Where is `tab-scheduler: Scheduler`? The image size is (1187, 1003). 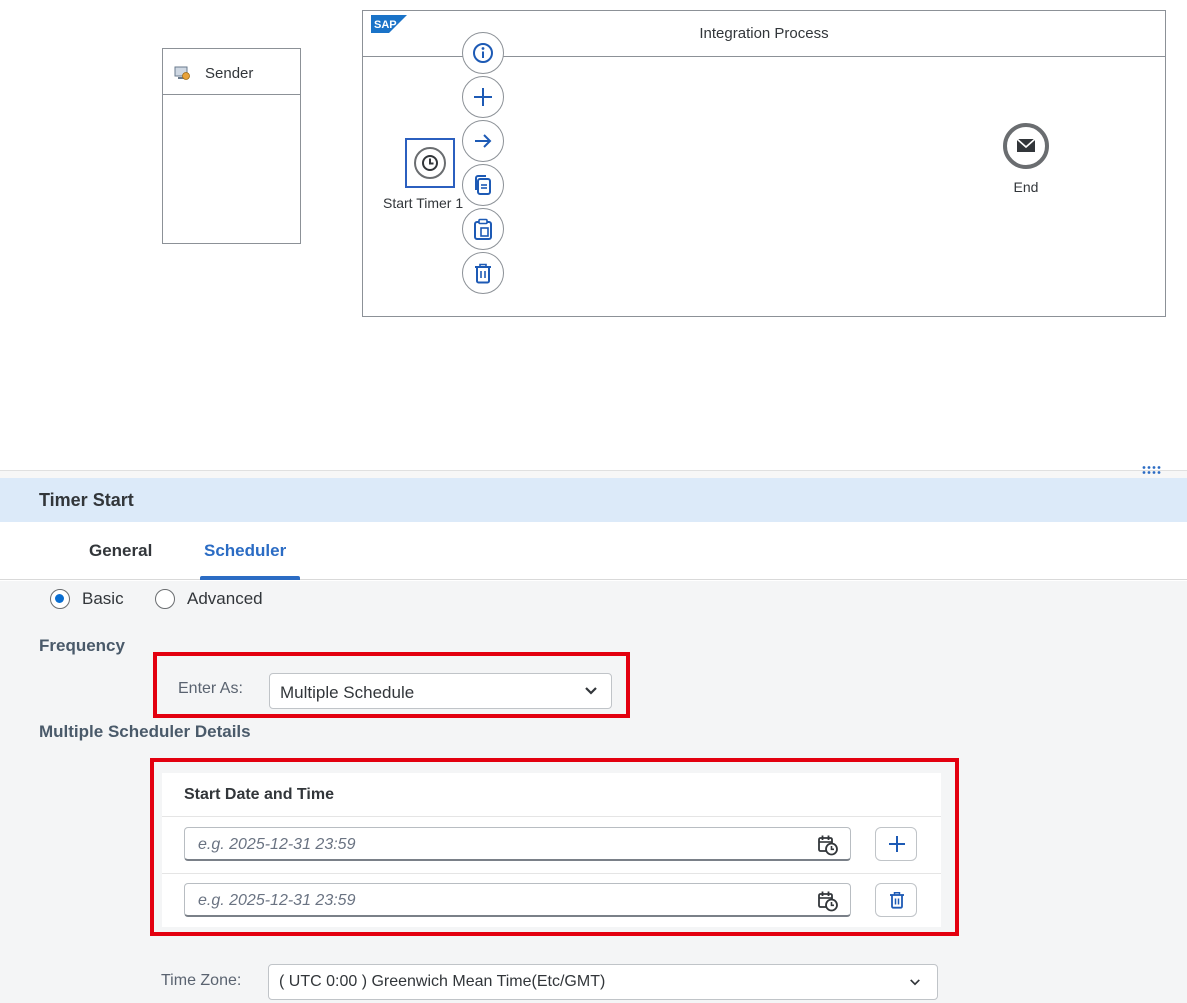
tab-scheduler: Scheduler is located at coordinates (245, 551).